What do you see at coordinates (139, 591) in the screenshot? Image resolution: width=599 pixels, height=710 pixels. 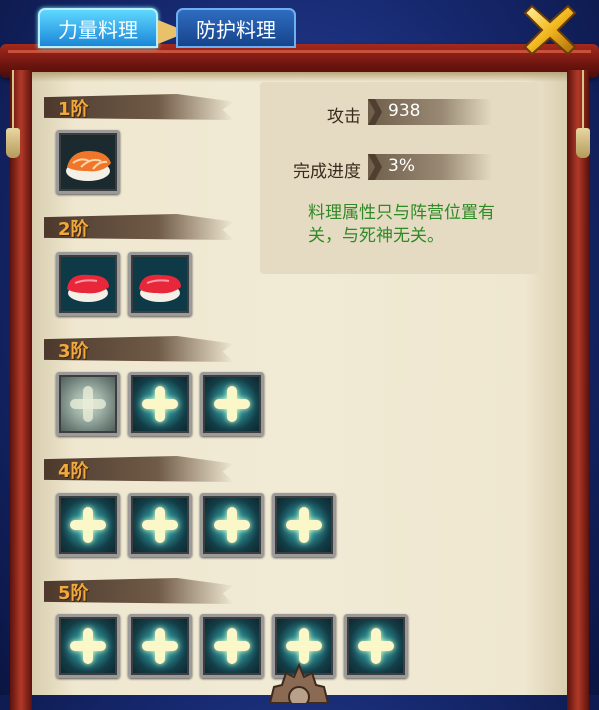 I see `tier-5-header: 5阶` at bounding box center [139, 591].